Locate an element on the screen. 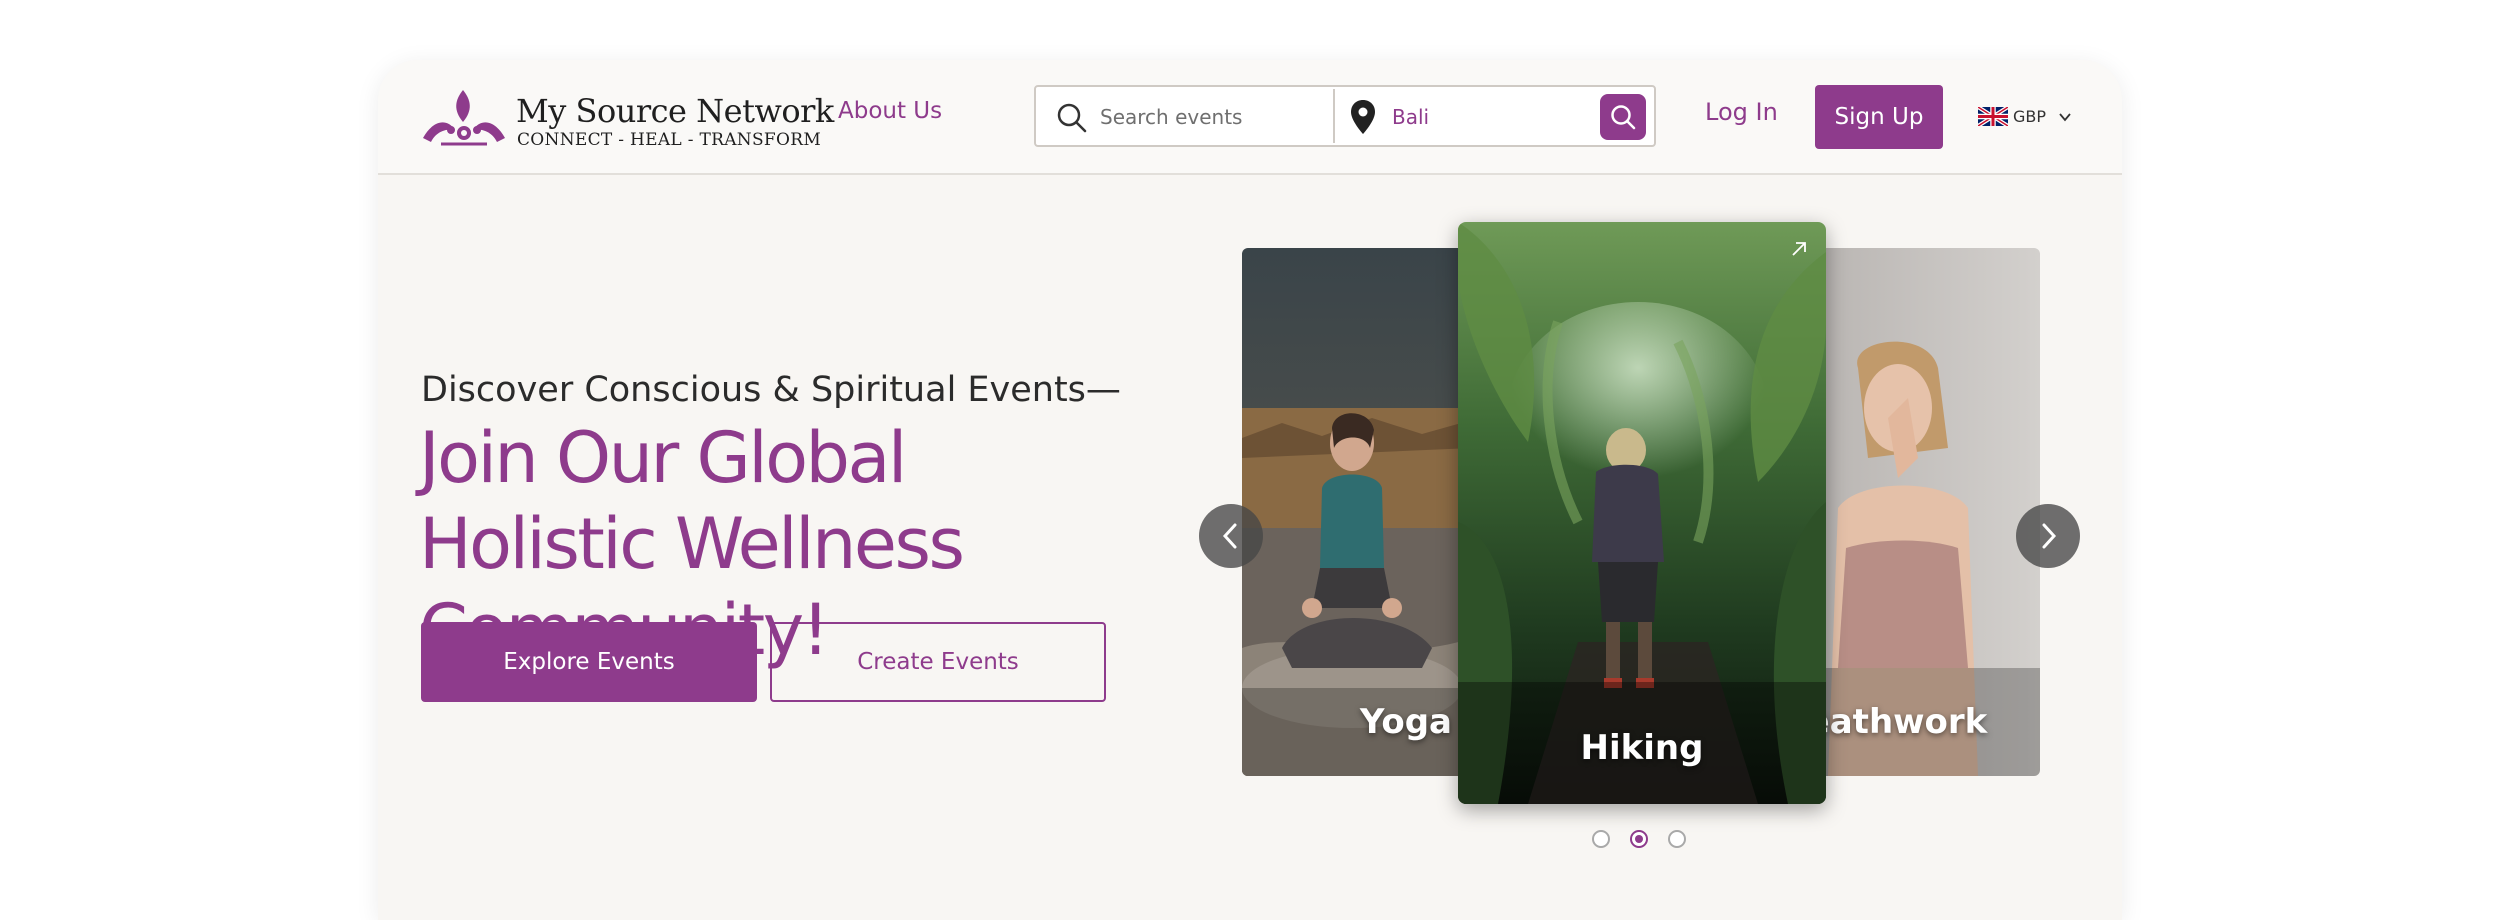 The image size is (2500, 920). card-label-breathwork: Breathwork is located at coordinates (1893, 722).